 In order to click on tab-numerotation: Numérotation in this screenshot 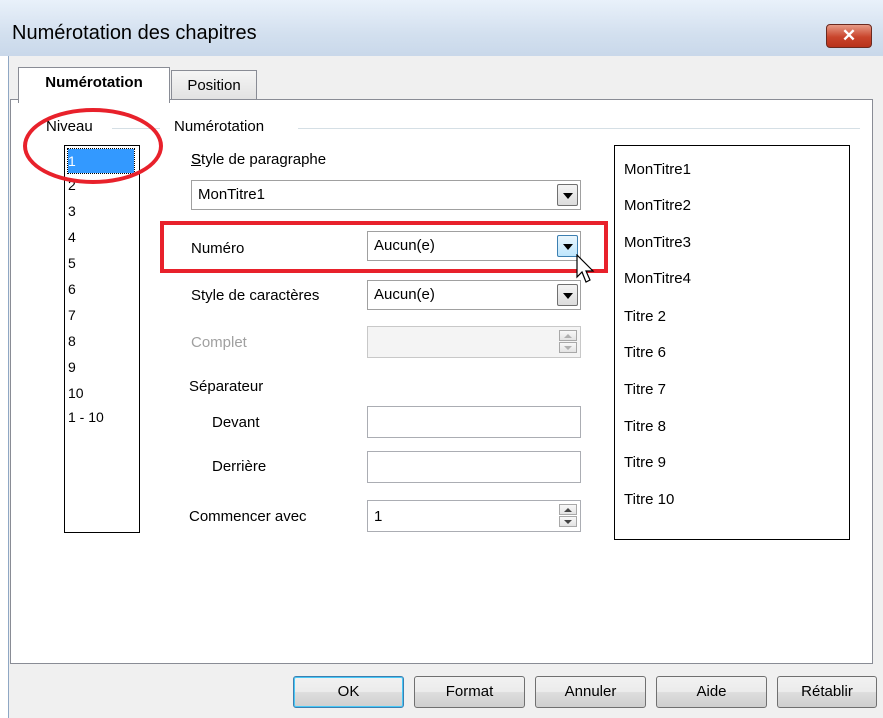, I will do `click(94, 85)`.